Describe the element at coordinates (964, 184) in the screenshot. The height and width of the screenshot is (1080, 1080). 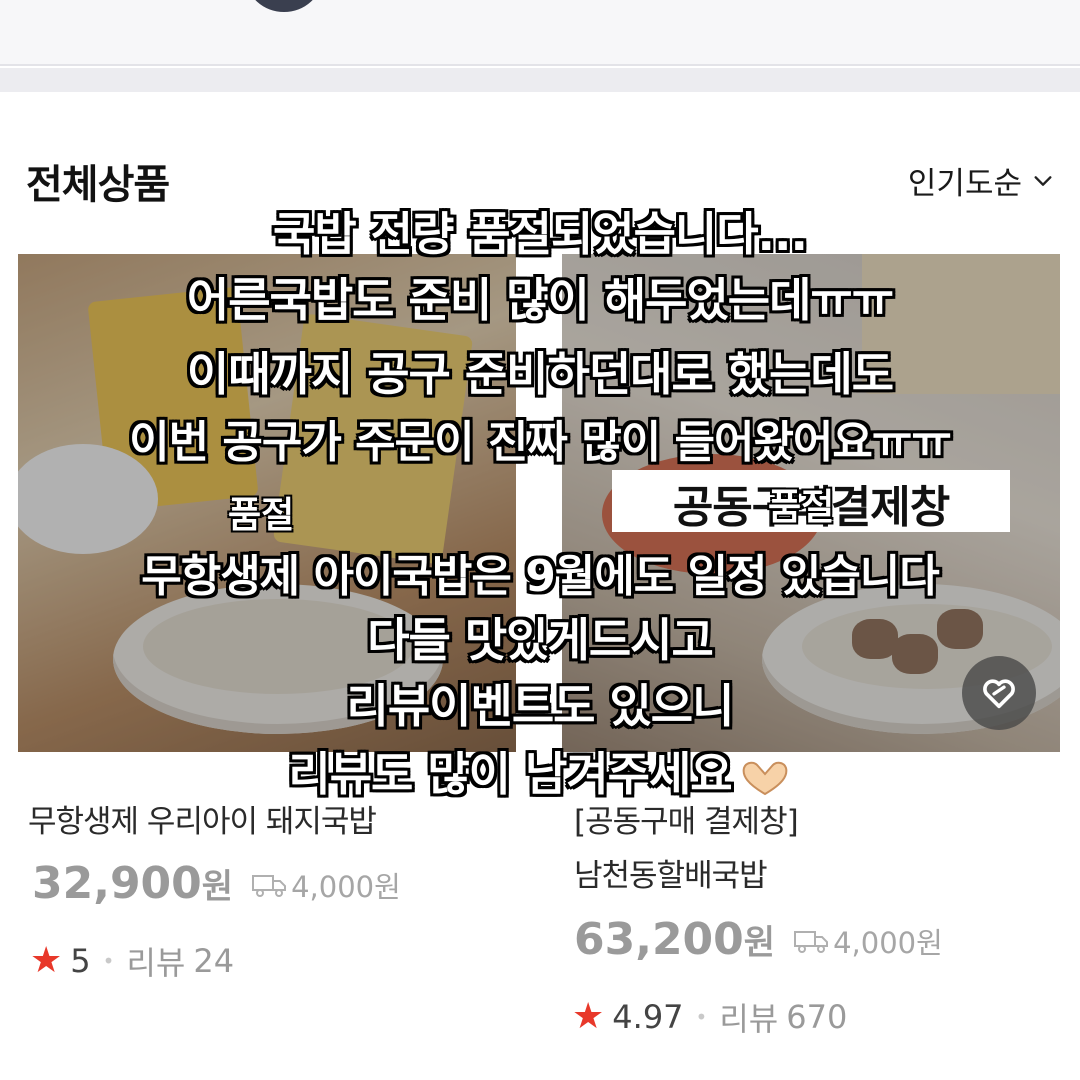
I see `sort-label: 인기도순` at that location.